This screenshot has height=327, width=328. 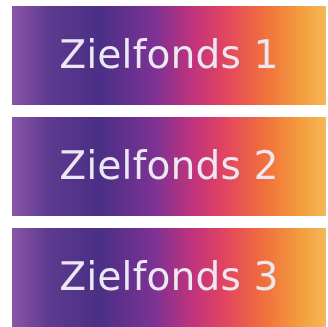 I want to click on fund-button-label: Zielfonds 3, so click(x=169, y=277).